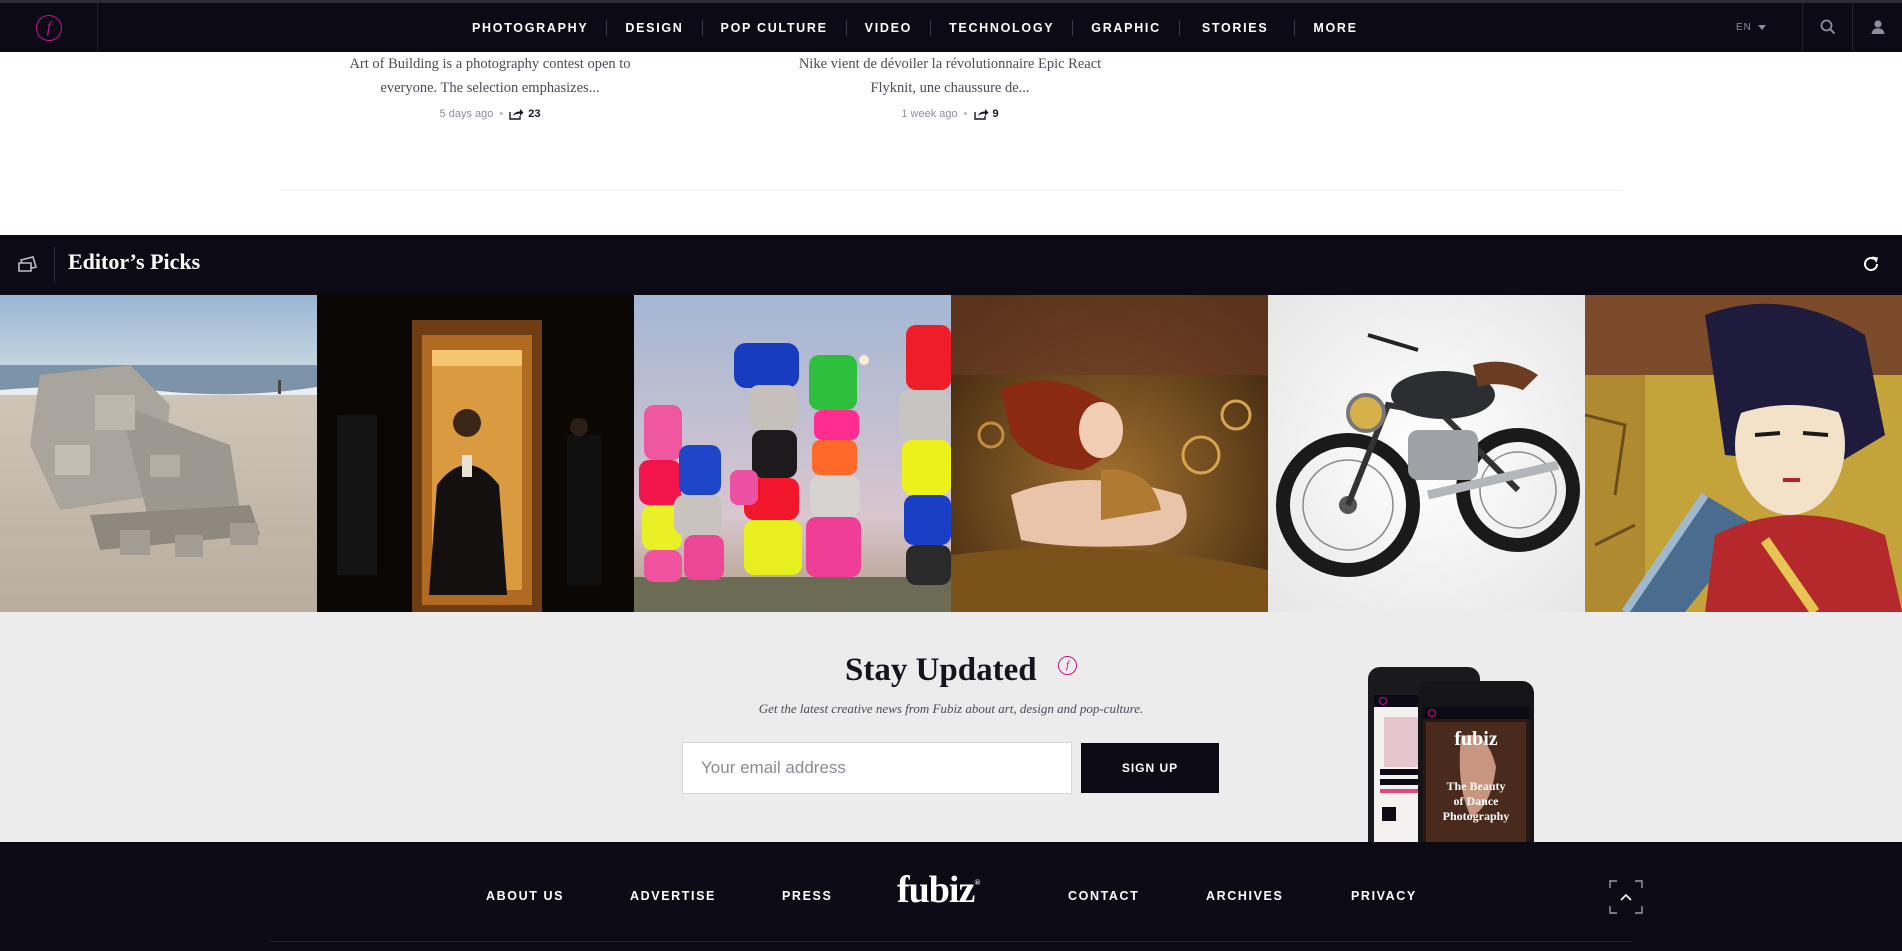 The width and height of the screenshot is (1902, 951). What do you see at coordinates (1626, 897) in the screenshot?
I see `scroll-to-top-icon` at bounding box center [1626, 897].